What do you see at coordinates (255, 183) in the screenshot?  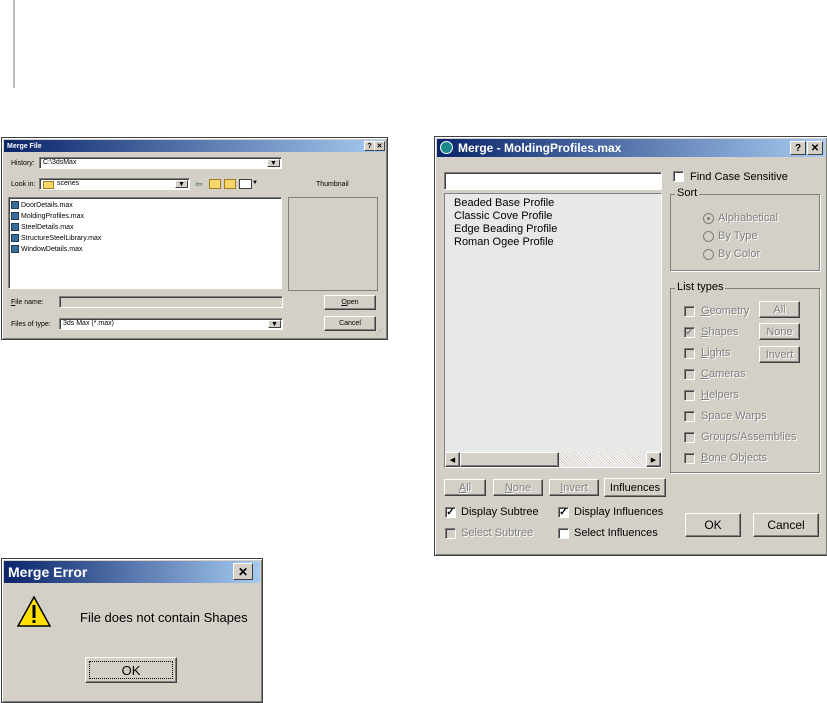 I see `view-dropdown-icon: ▼` at bounding box center [255, 183].